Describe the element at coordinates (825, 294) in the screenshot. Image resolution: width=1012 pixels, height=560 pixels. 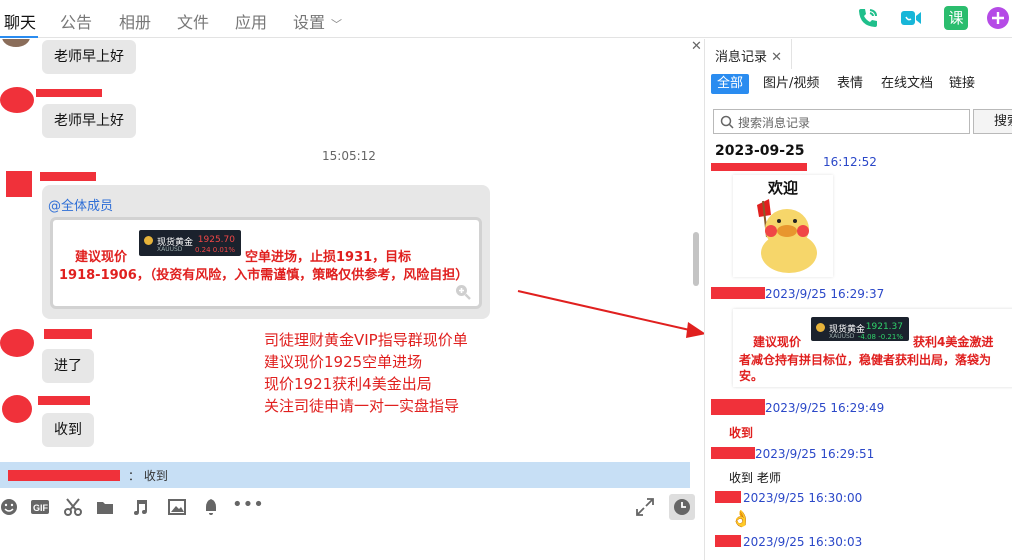
I see `history-timestamp: 2023/9/25 16:29:37` at that location.